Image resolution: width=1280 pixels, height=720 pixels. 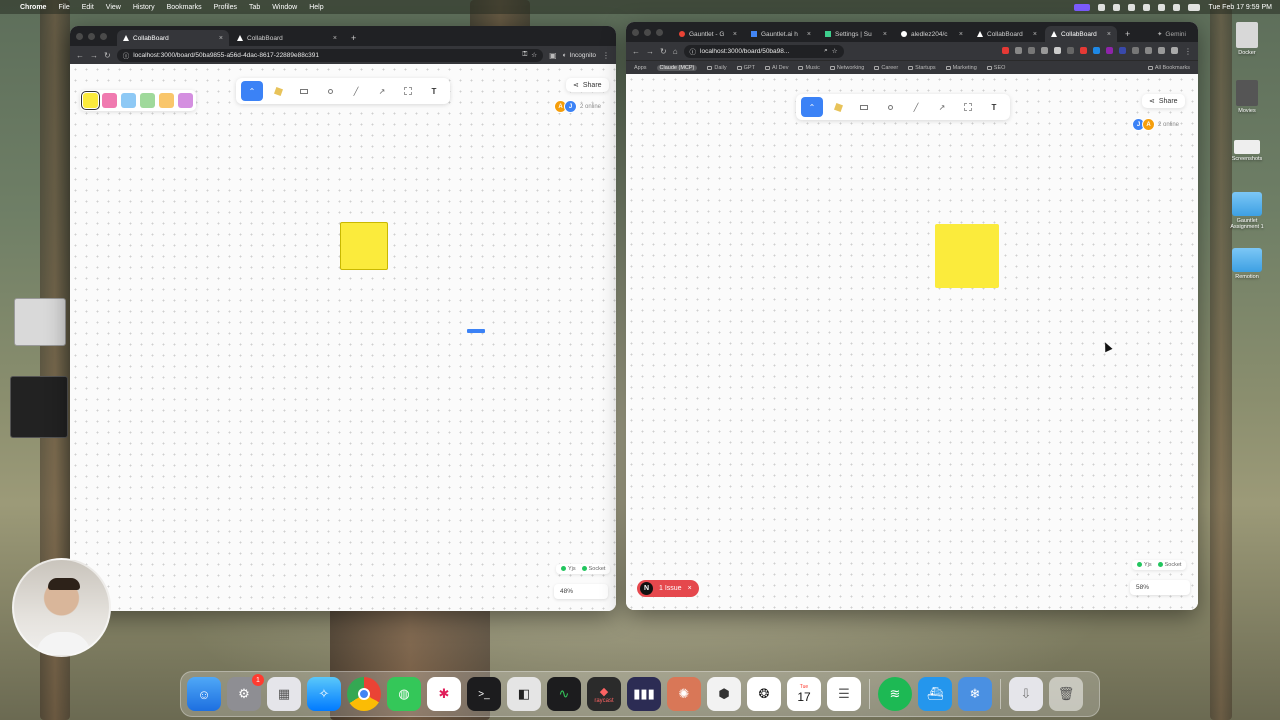 I want to click on text-tool-button: T, so click(x=434, y=91).